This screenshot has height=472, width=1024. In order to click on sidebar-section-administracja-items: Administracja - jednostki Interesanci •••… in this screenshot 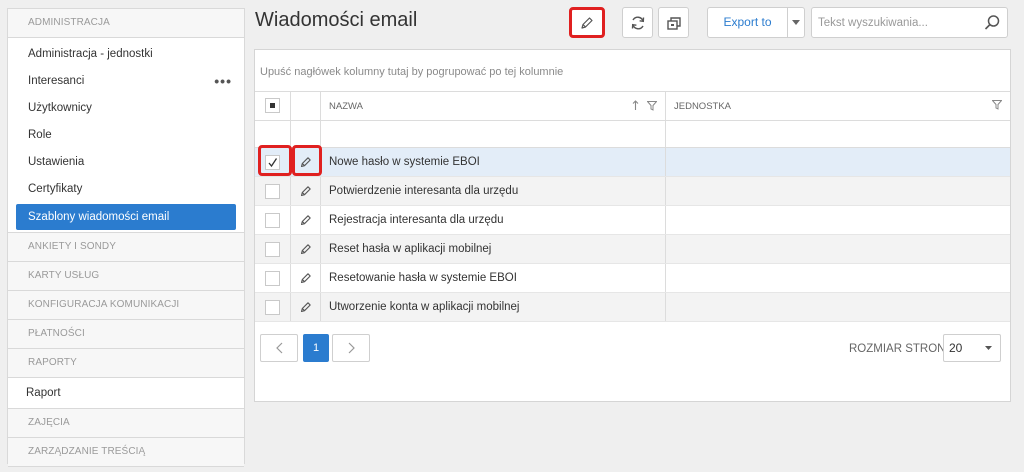, I will do `click(126, 135)`.